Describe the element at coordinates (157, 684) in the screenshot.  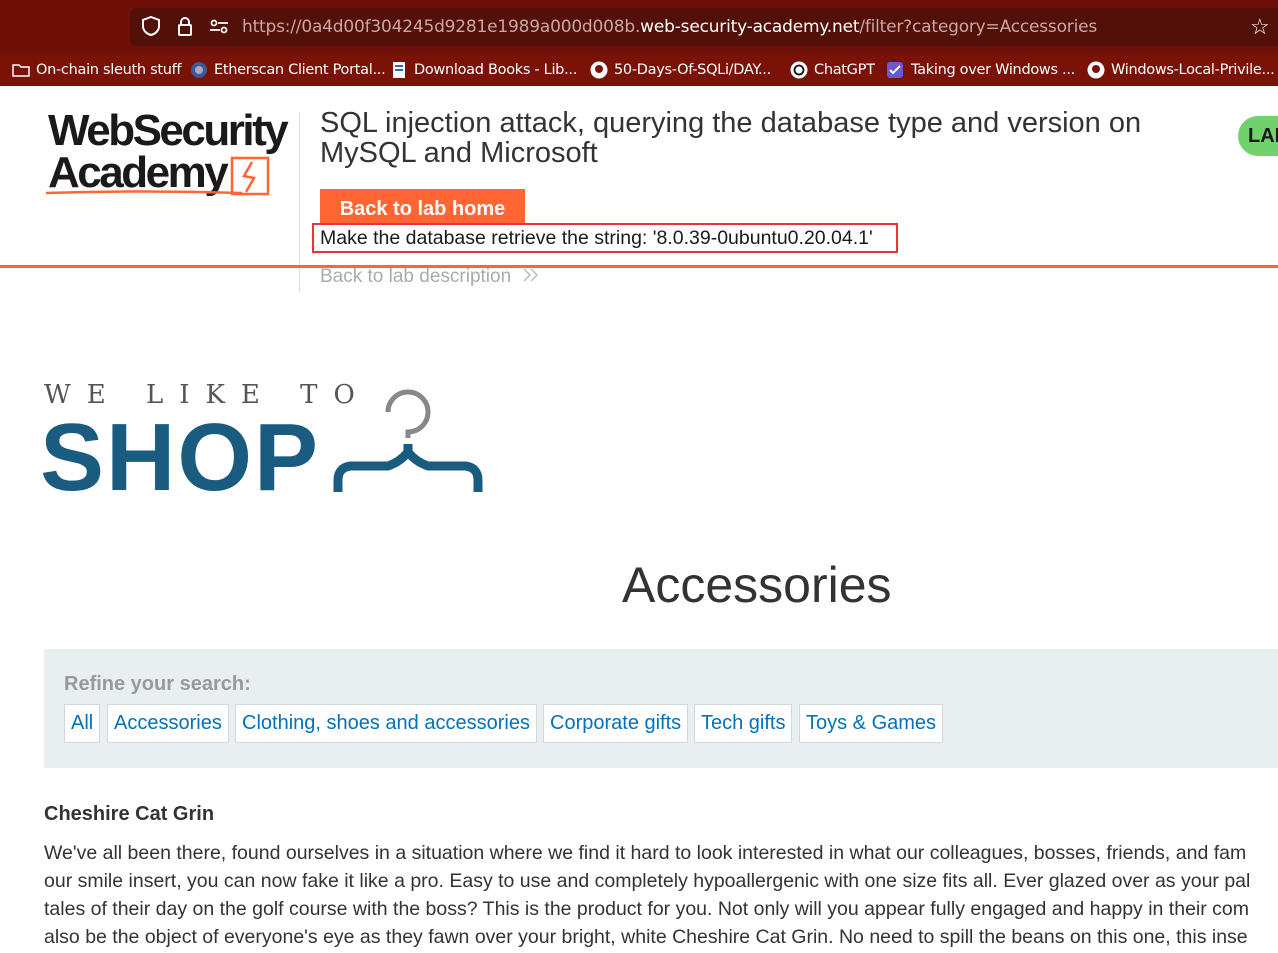
I see `refine-search-label: Refine your search:` at that location.